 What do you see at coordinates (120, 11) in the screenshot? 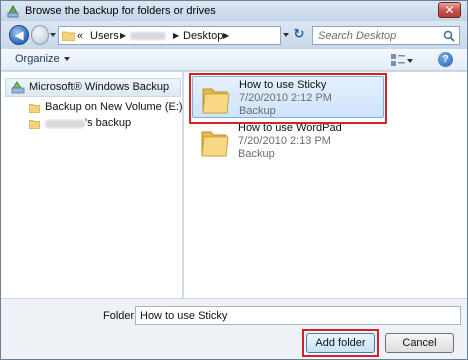
I see `window-title: Browse the backup for folders or drives` at bounding box center [120, 11].